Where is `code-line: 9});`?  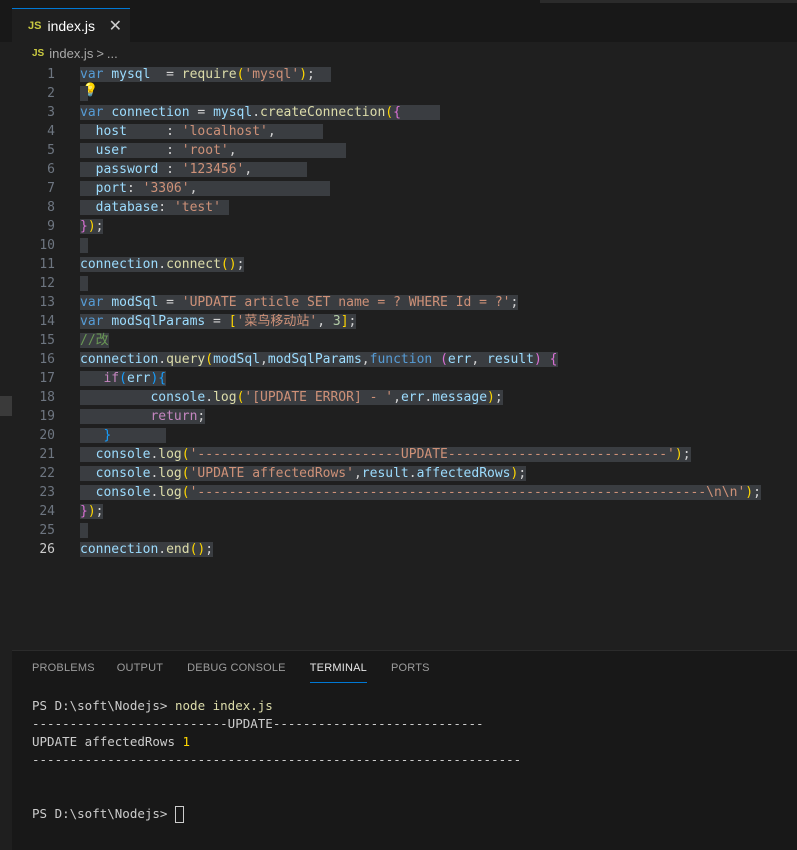
code-line: 9}); is located at coordinates (404, 226).